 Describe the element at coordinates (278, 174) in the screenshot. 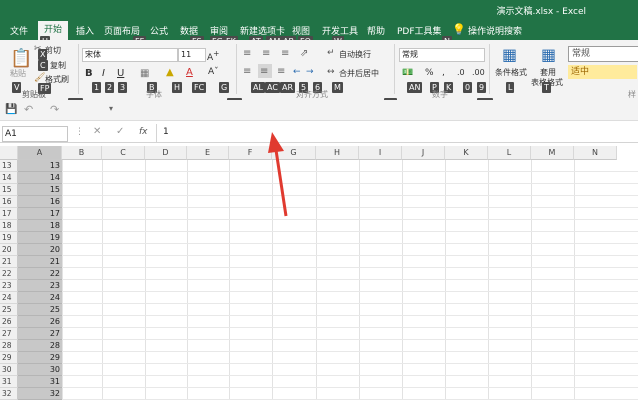

I see `annotation-arrow` at that location.